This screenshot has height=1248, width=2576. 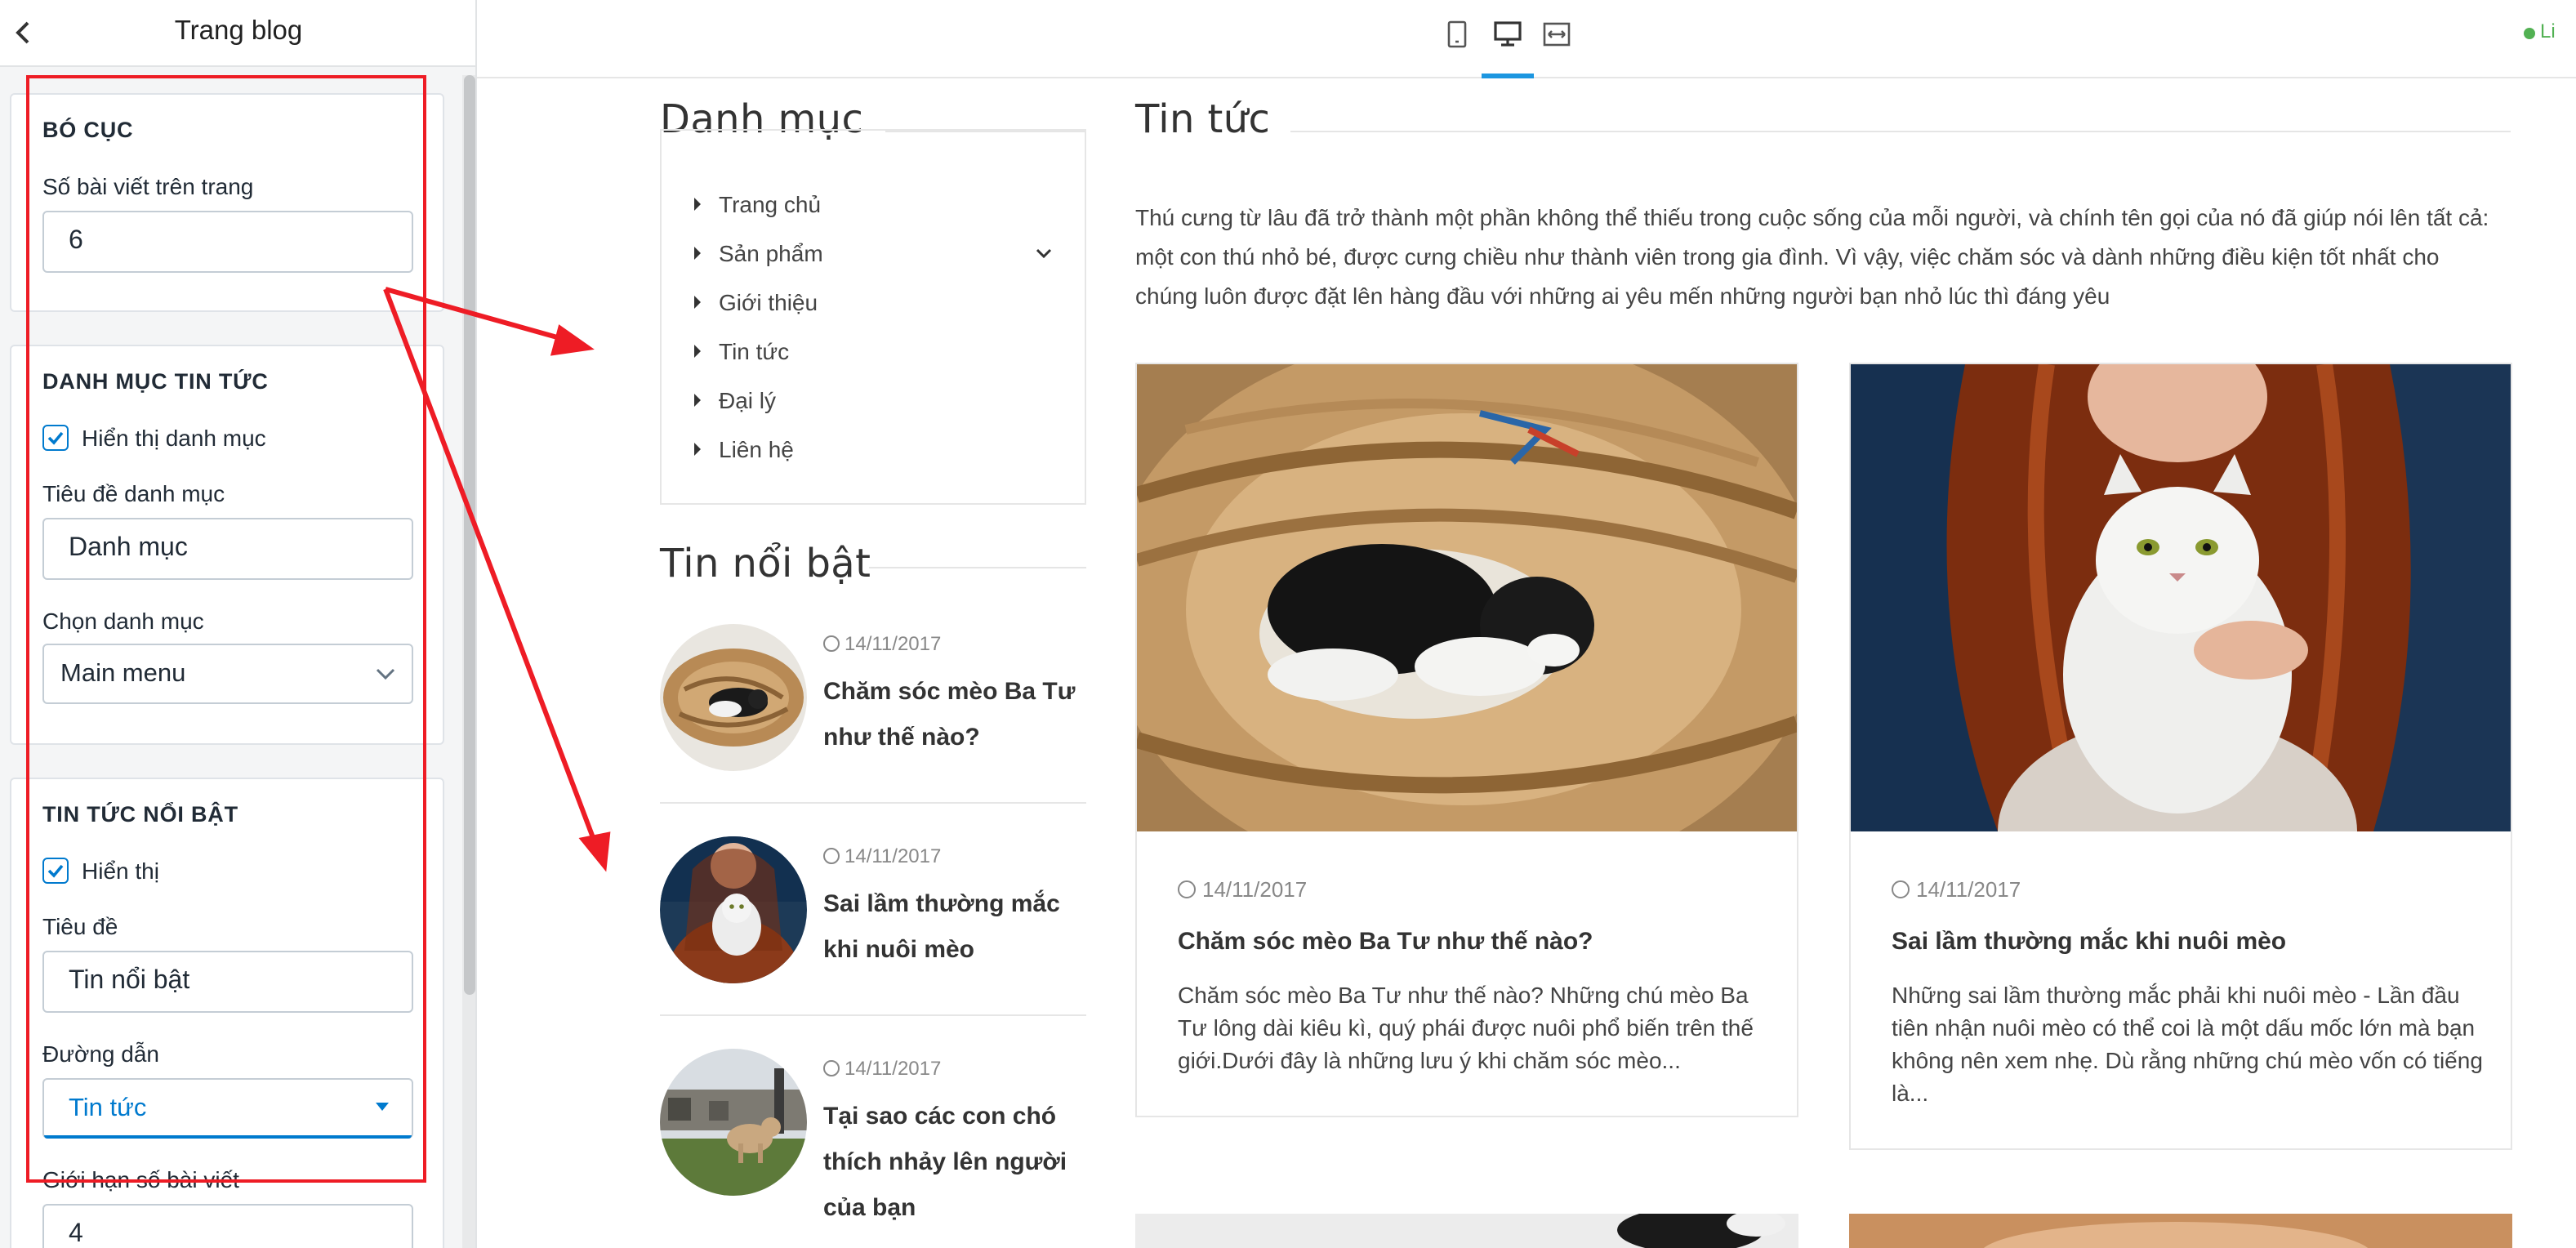 I want to click on sidebar-header: Trang blog, so click(x=237, y=33).